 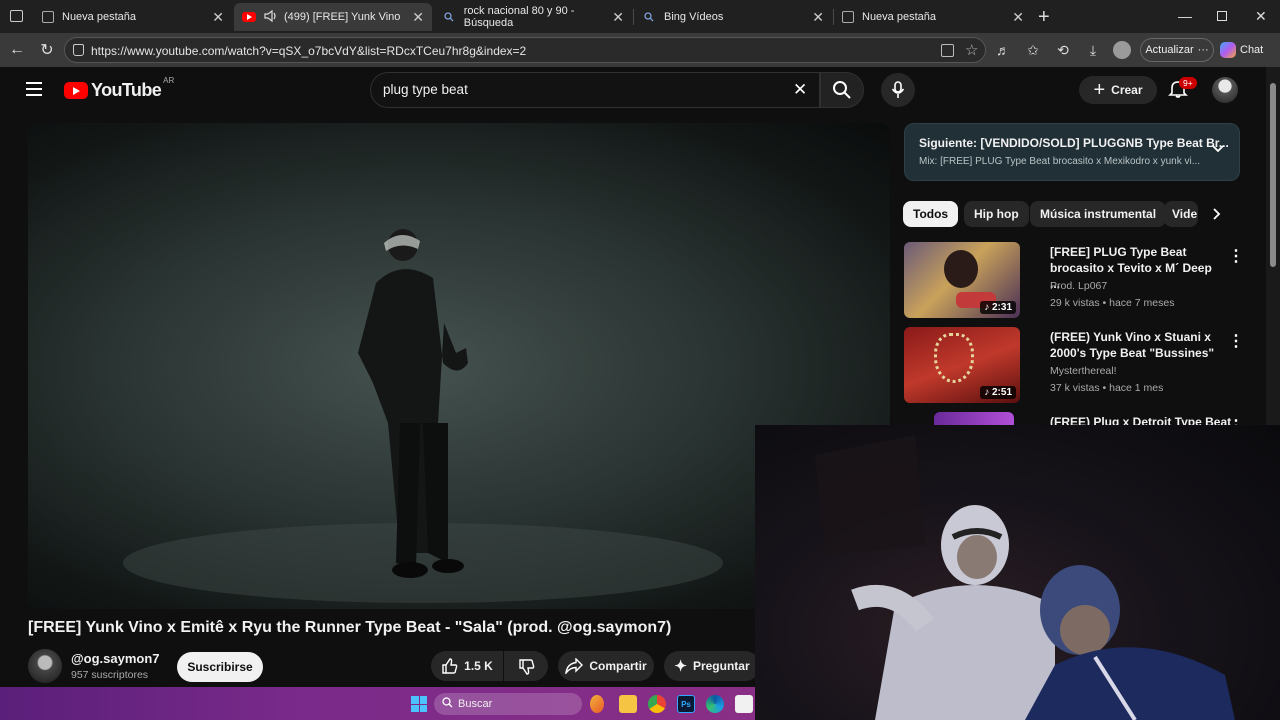 I want to click on refresh-button: ↻, so click(x=47, y=50).